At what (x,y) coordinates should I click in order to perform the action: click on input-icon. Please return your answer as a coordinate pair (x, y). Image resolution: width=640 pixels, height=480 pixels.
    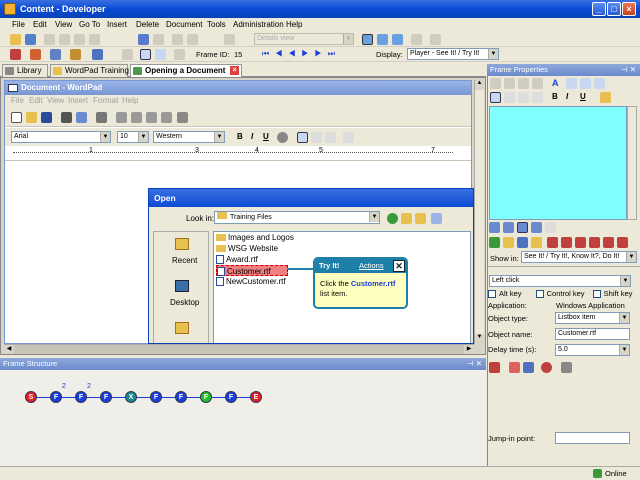
    Looking at the image, I should click on (528, 367).